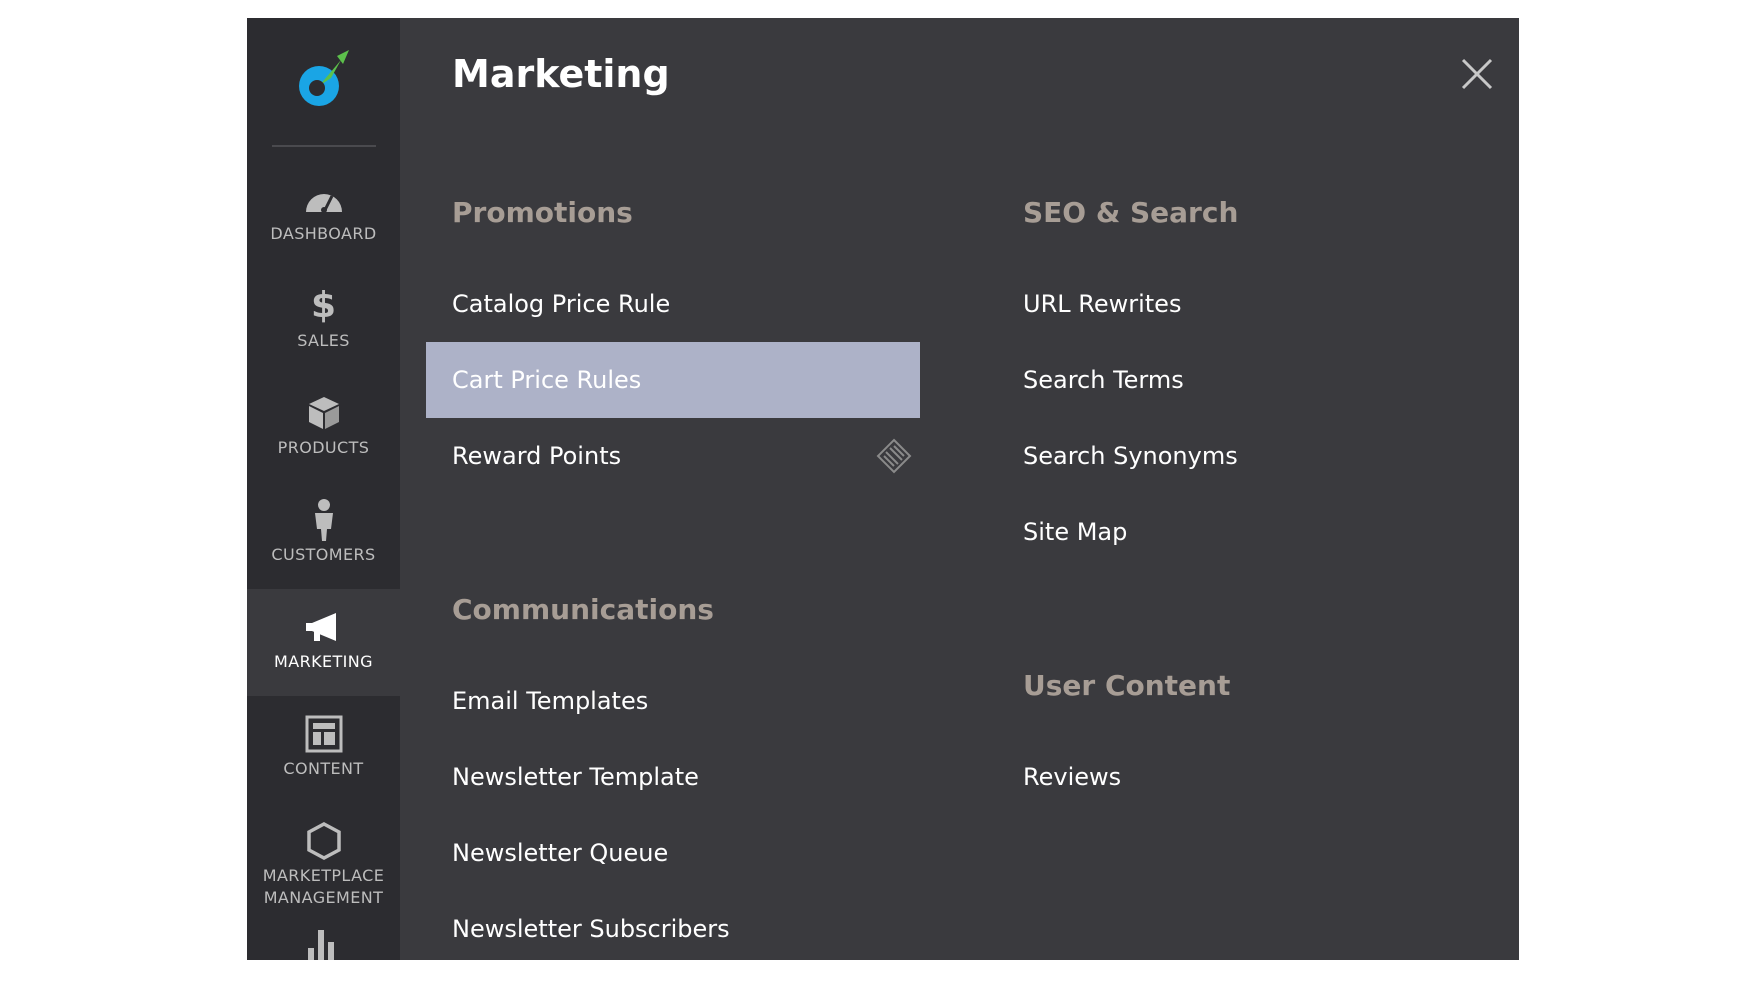  I want to click on menu-item-newsletter-template: Newsletter Template, so click(673, 777).